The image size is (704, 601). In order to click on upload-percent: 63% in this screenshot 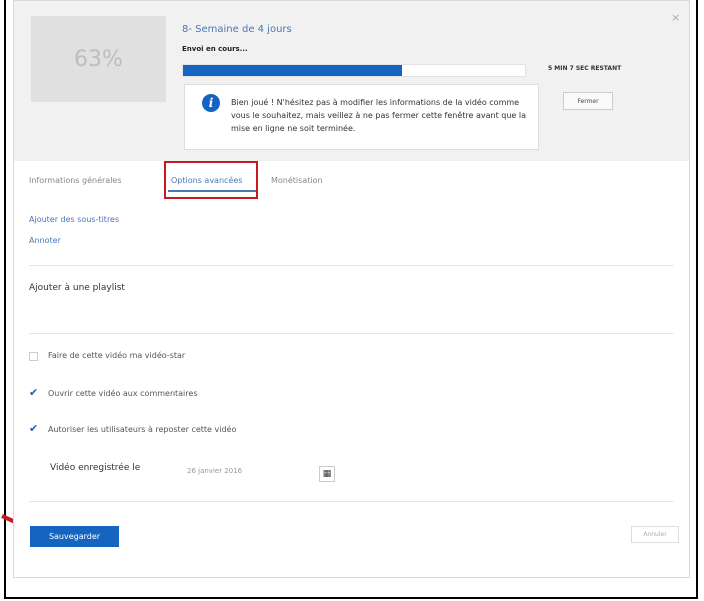, I will do `click(98, 59)`.